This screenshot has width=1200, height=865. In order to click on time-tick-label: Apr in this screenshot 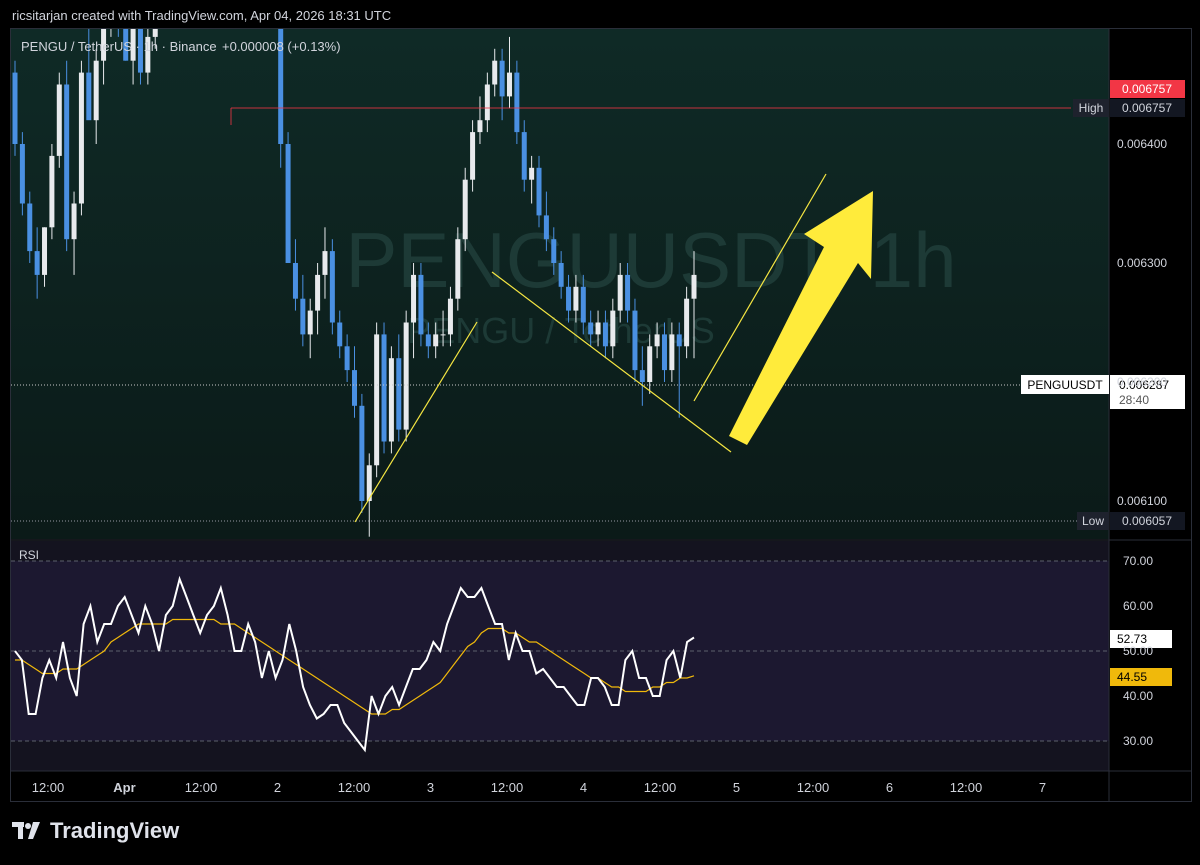, I will do `click(124, 787)`.